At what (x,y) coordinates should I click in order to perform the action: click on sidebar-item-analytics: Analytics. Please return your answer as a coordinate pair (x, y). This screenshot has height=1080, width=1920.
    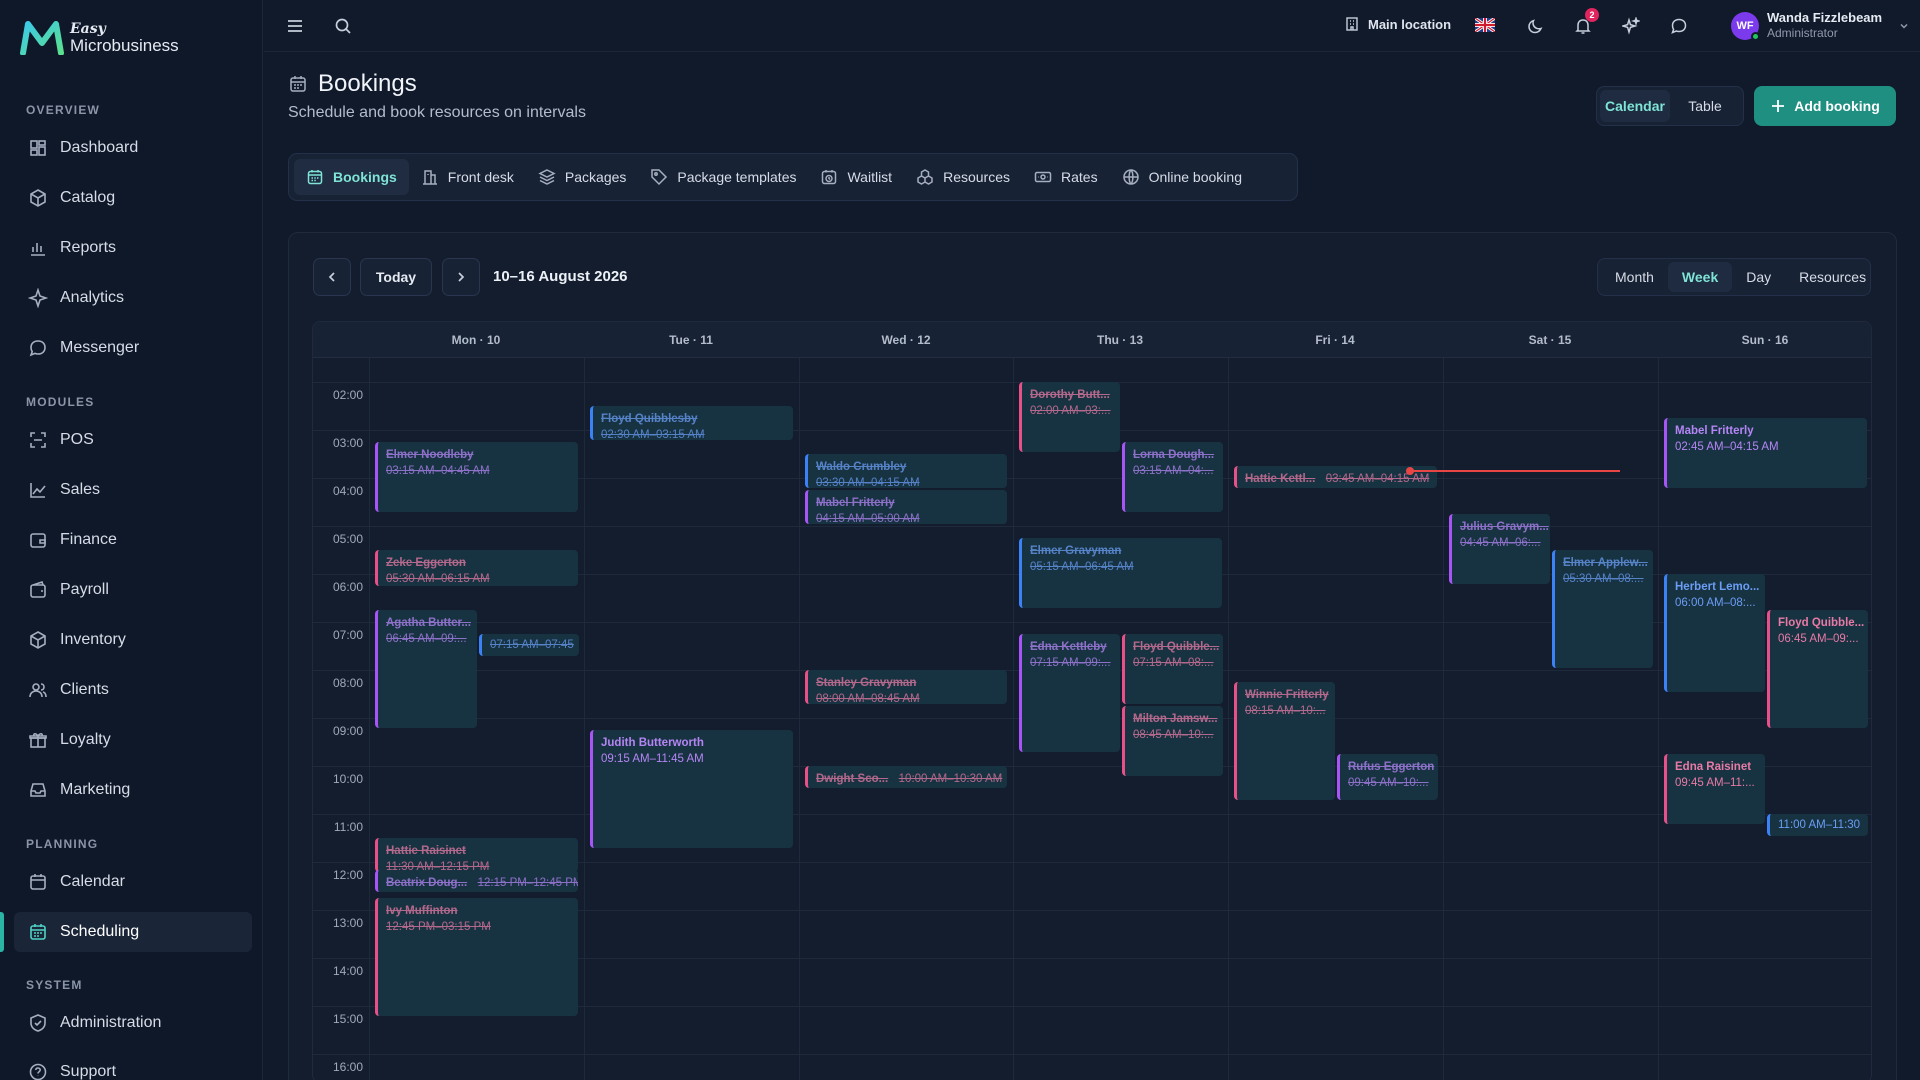
    Looking at the image, I should click on (133, 298).